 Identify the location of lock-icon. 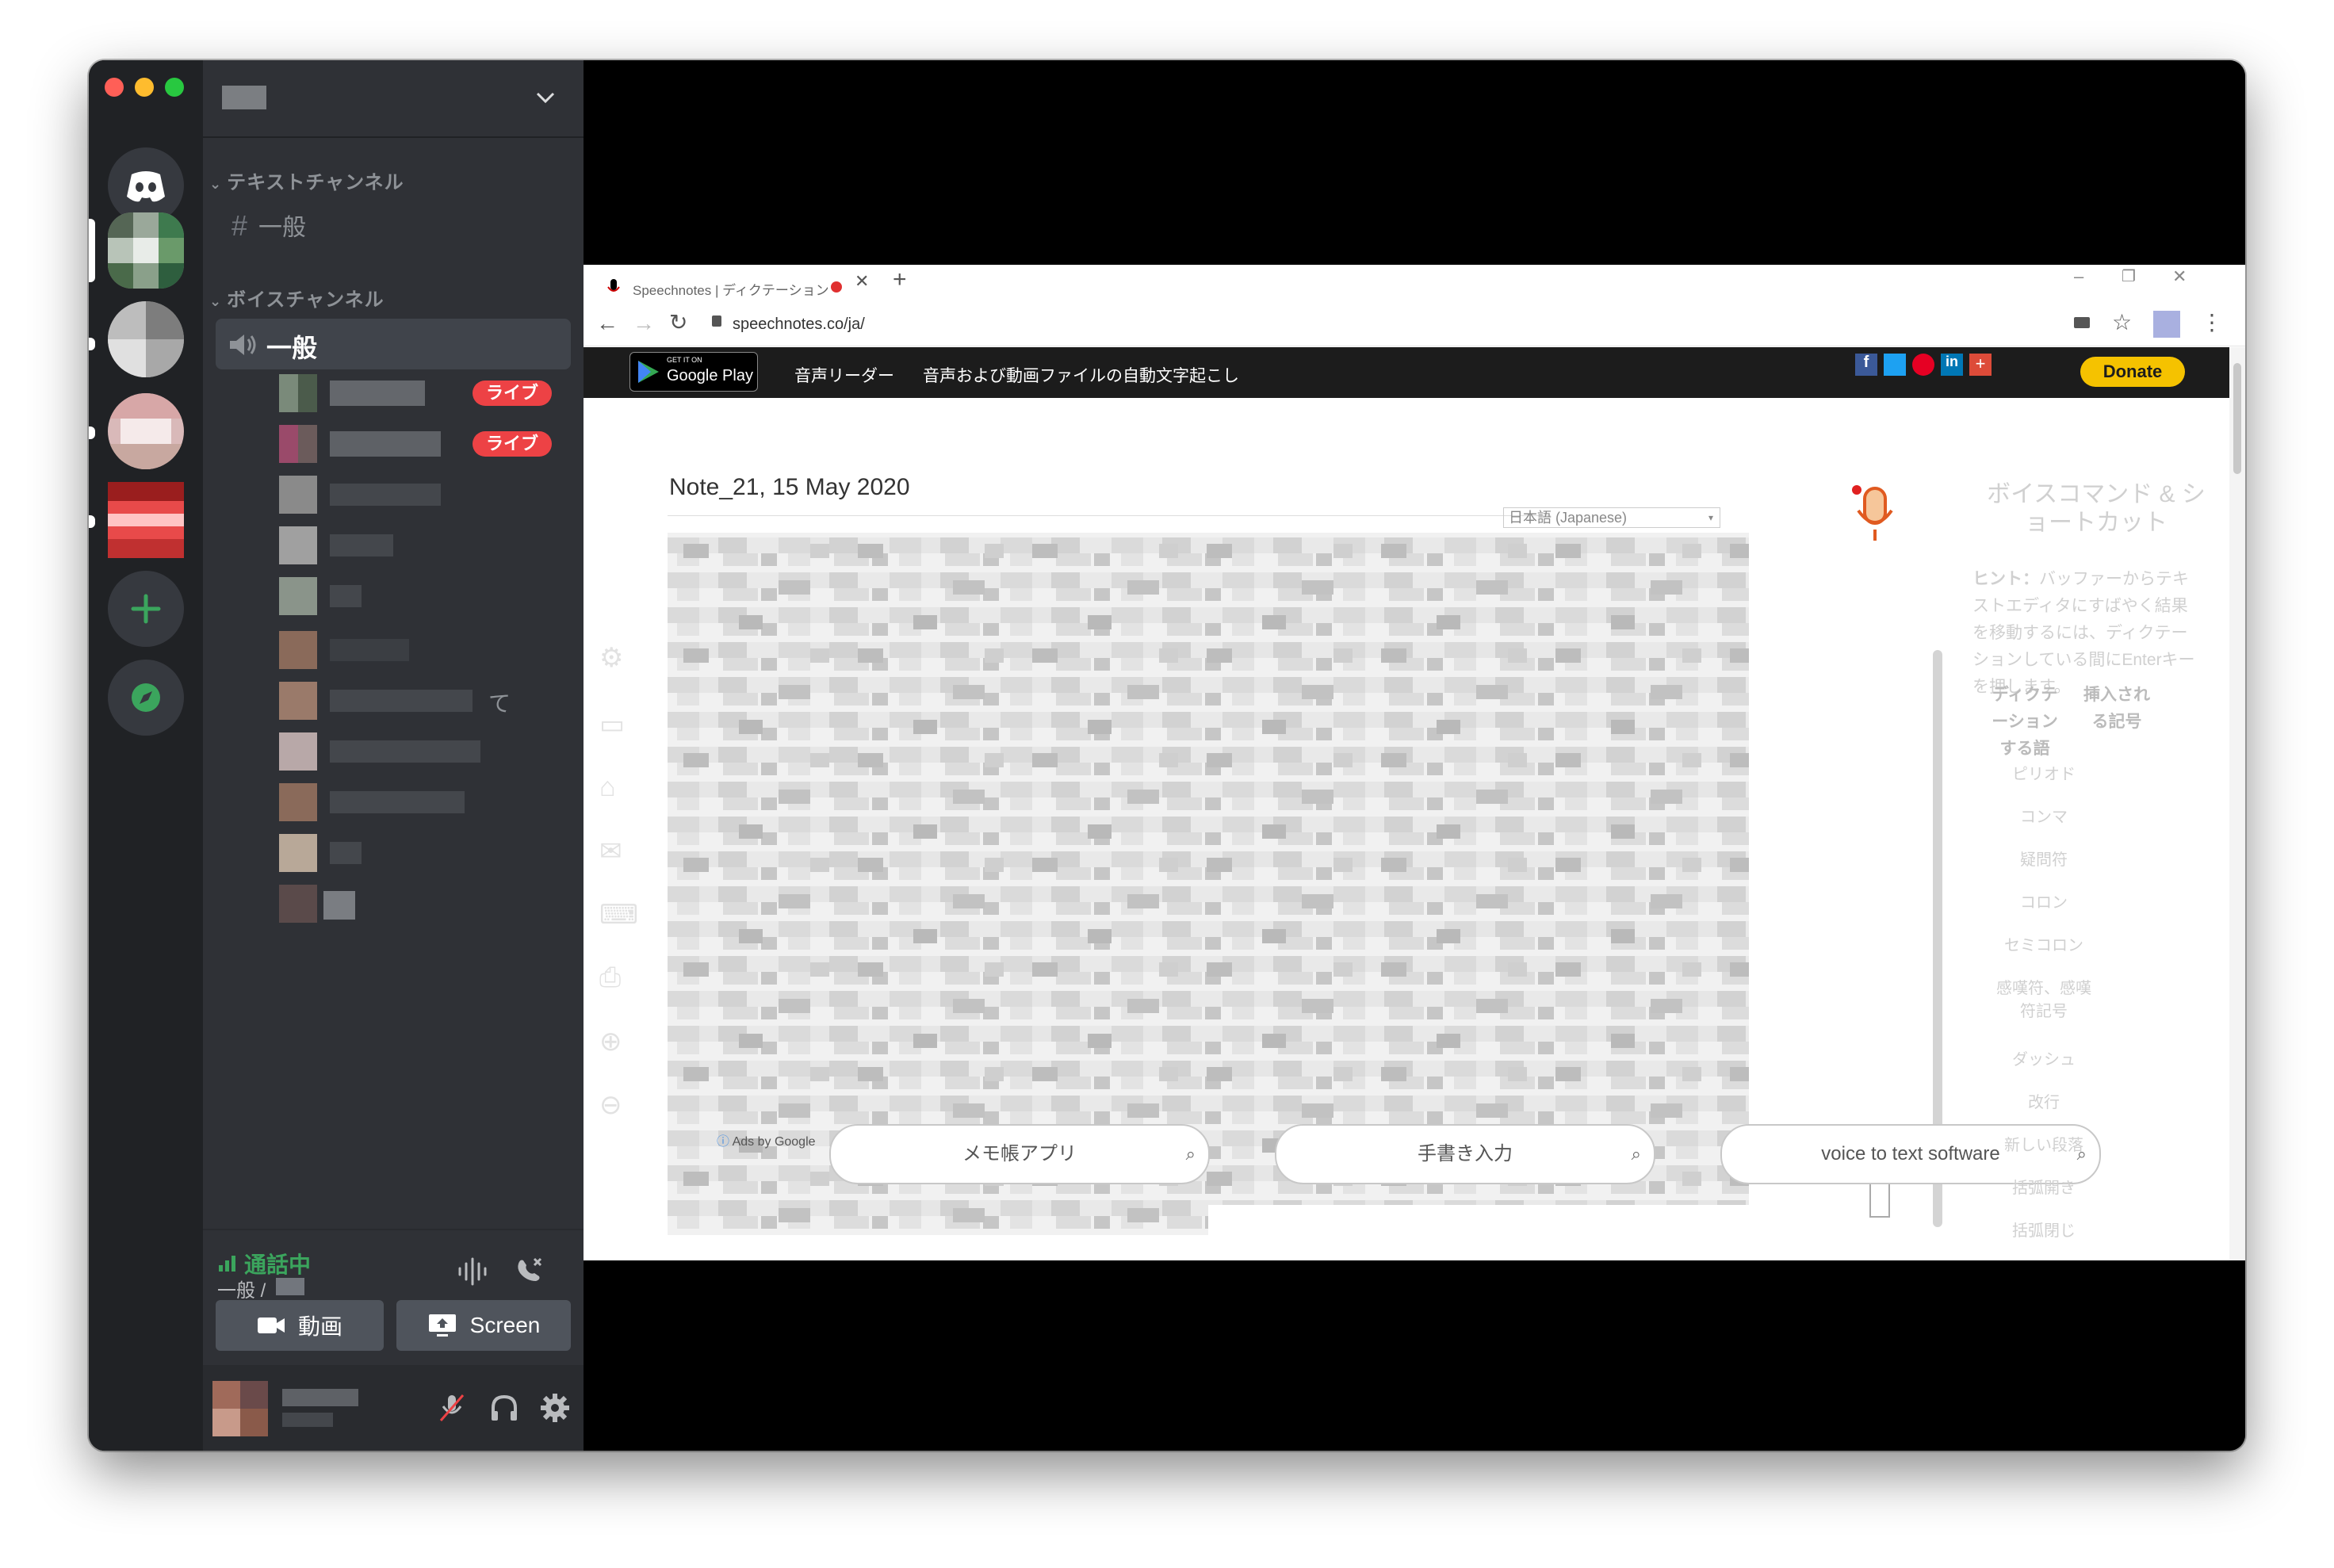
(717, 321).